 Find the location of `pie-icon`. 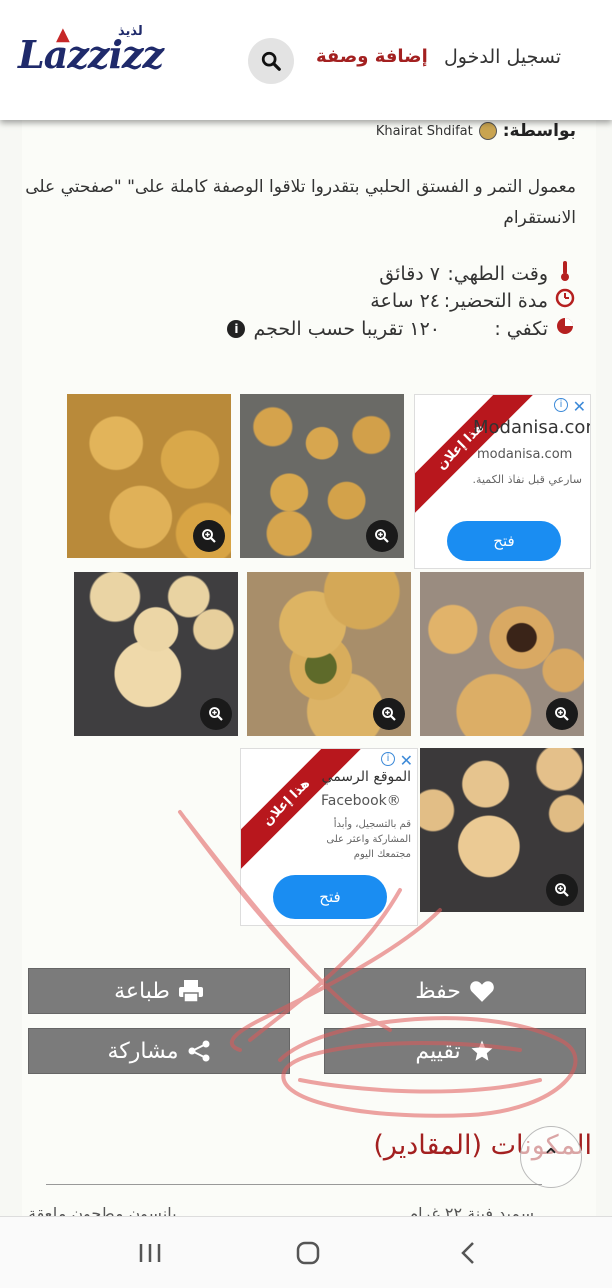

pie-icon is located at coordinates (565, 328).